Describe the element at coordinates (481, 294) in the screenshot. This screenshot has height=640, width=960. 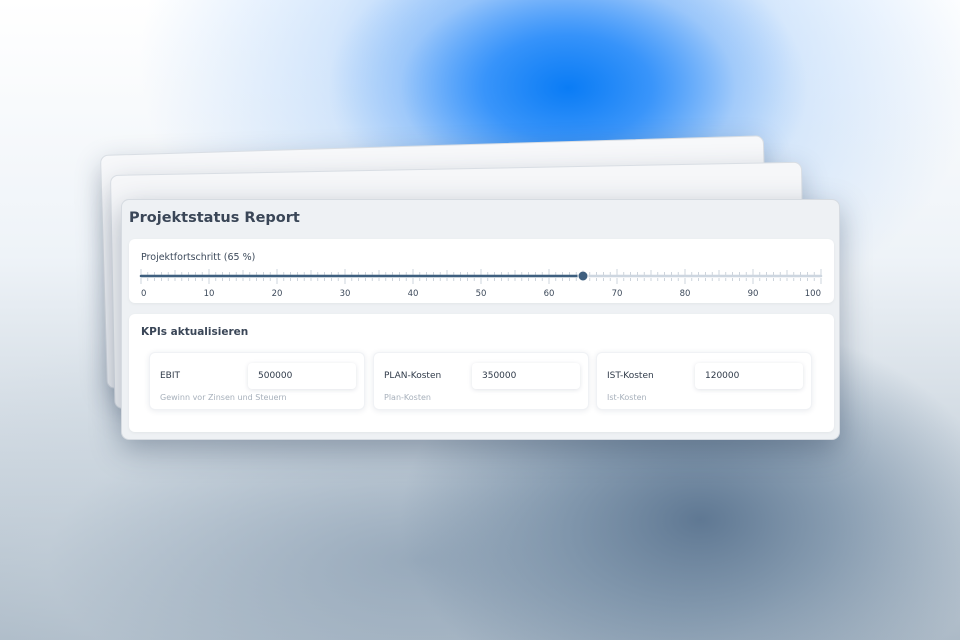
I see `slider-tick-label: 50` at that location.